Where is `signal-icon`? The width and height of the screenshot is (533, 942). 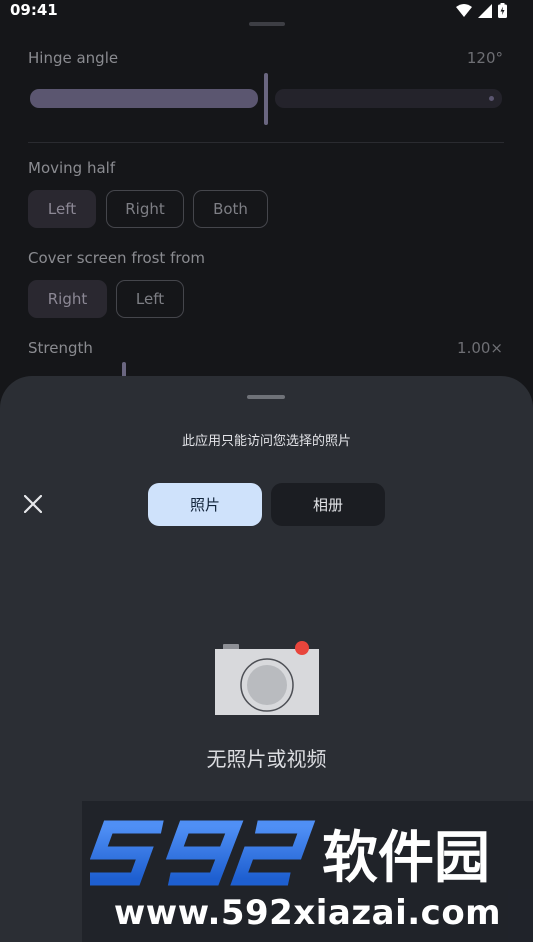 signal-icon is located at coordinates (485, 10).